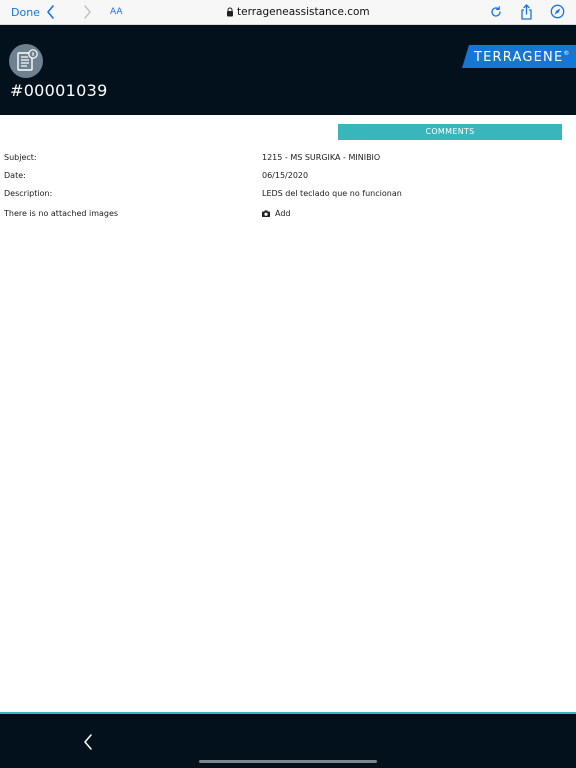 This screenshot has height=768, width=576. I want to click on lock-icon, so click(230, 12).